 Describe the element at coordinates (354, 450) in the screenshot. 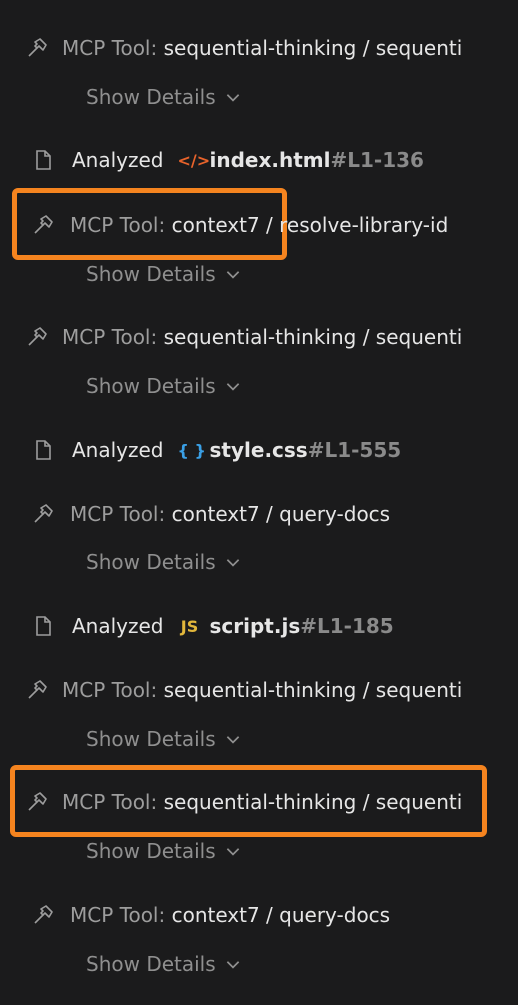

I see `line-range: #L1-555` at that location.